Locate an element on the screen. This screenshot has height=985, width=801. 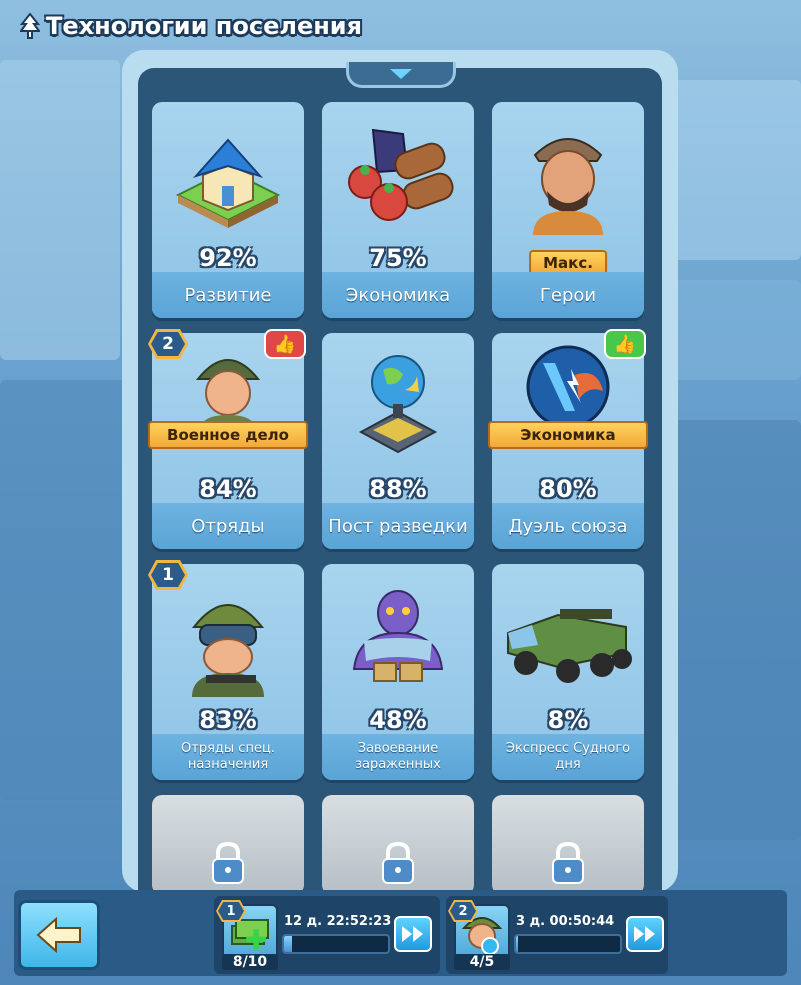
category-ribbon: Экономика is located at coordinates (568, 438).